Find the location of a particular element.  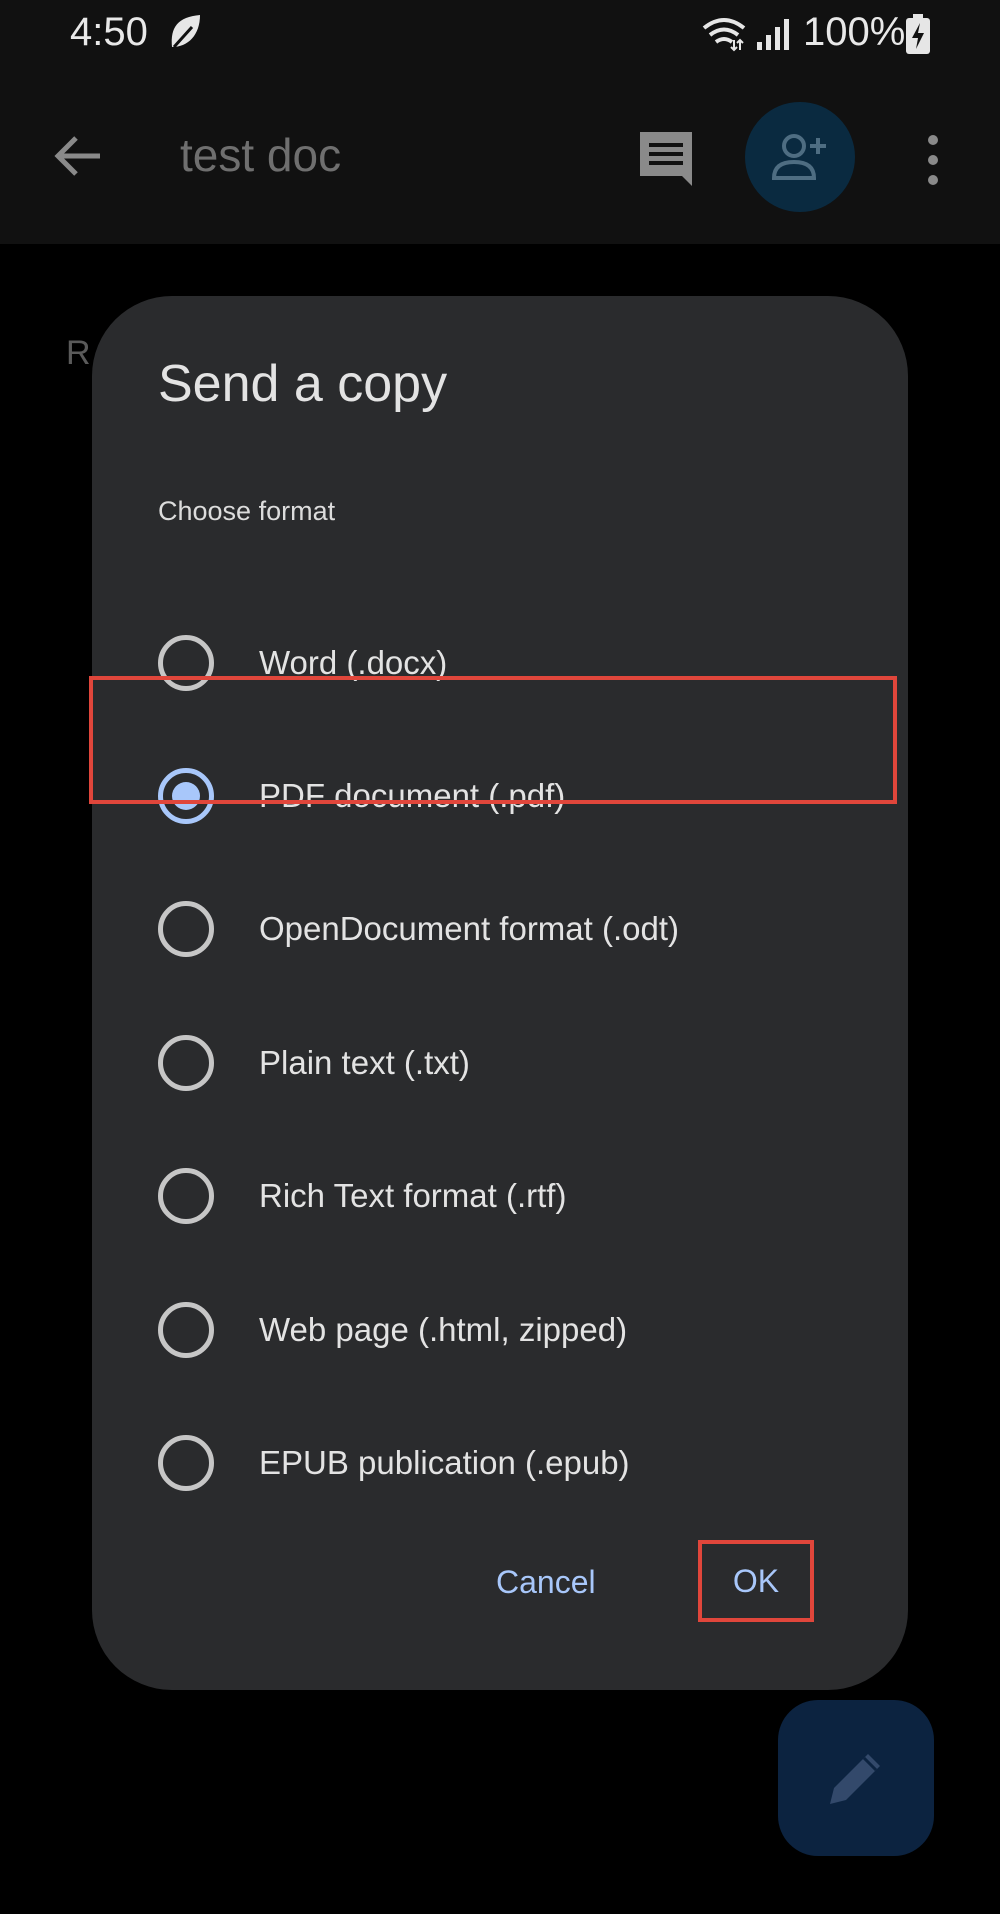

option-html: Web page (.html, zipped) is located at coordinates (500, 1330).